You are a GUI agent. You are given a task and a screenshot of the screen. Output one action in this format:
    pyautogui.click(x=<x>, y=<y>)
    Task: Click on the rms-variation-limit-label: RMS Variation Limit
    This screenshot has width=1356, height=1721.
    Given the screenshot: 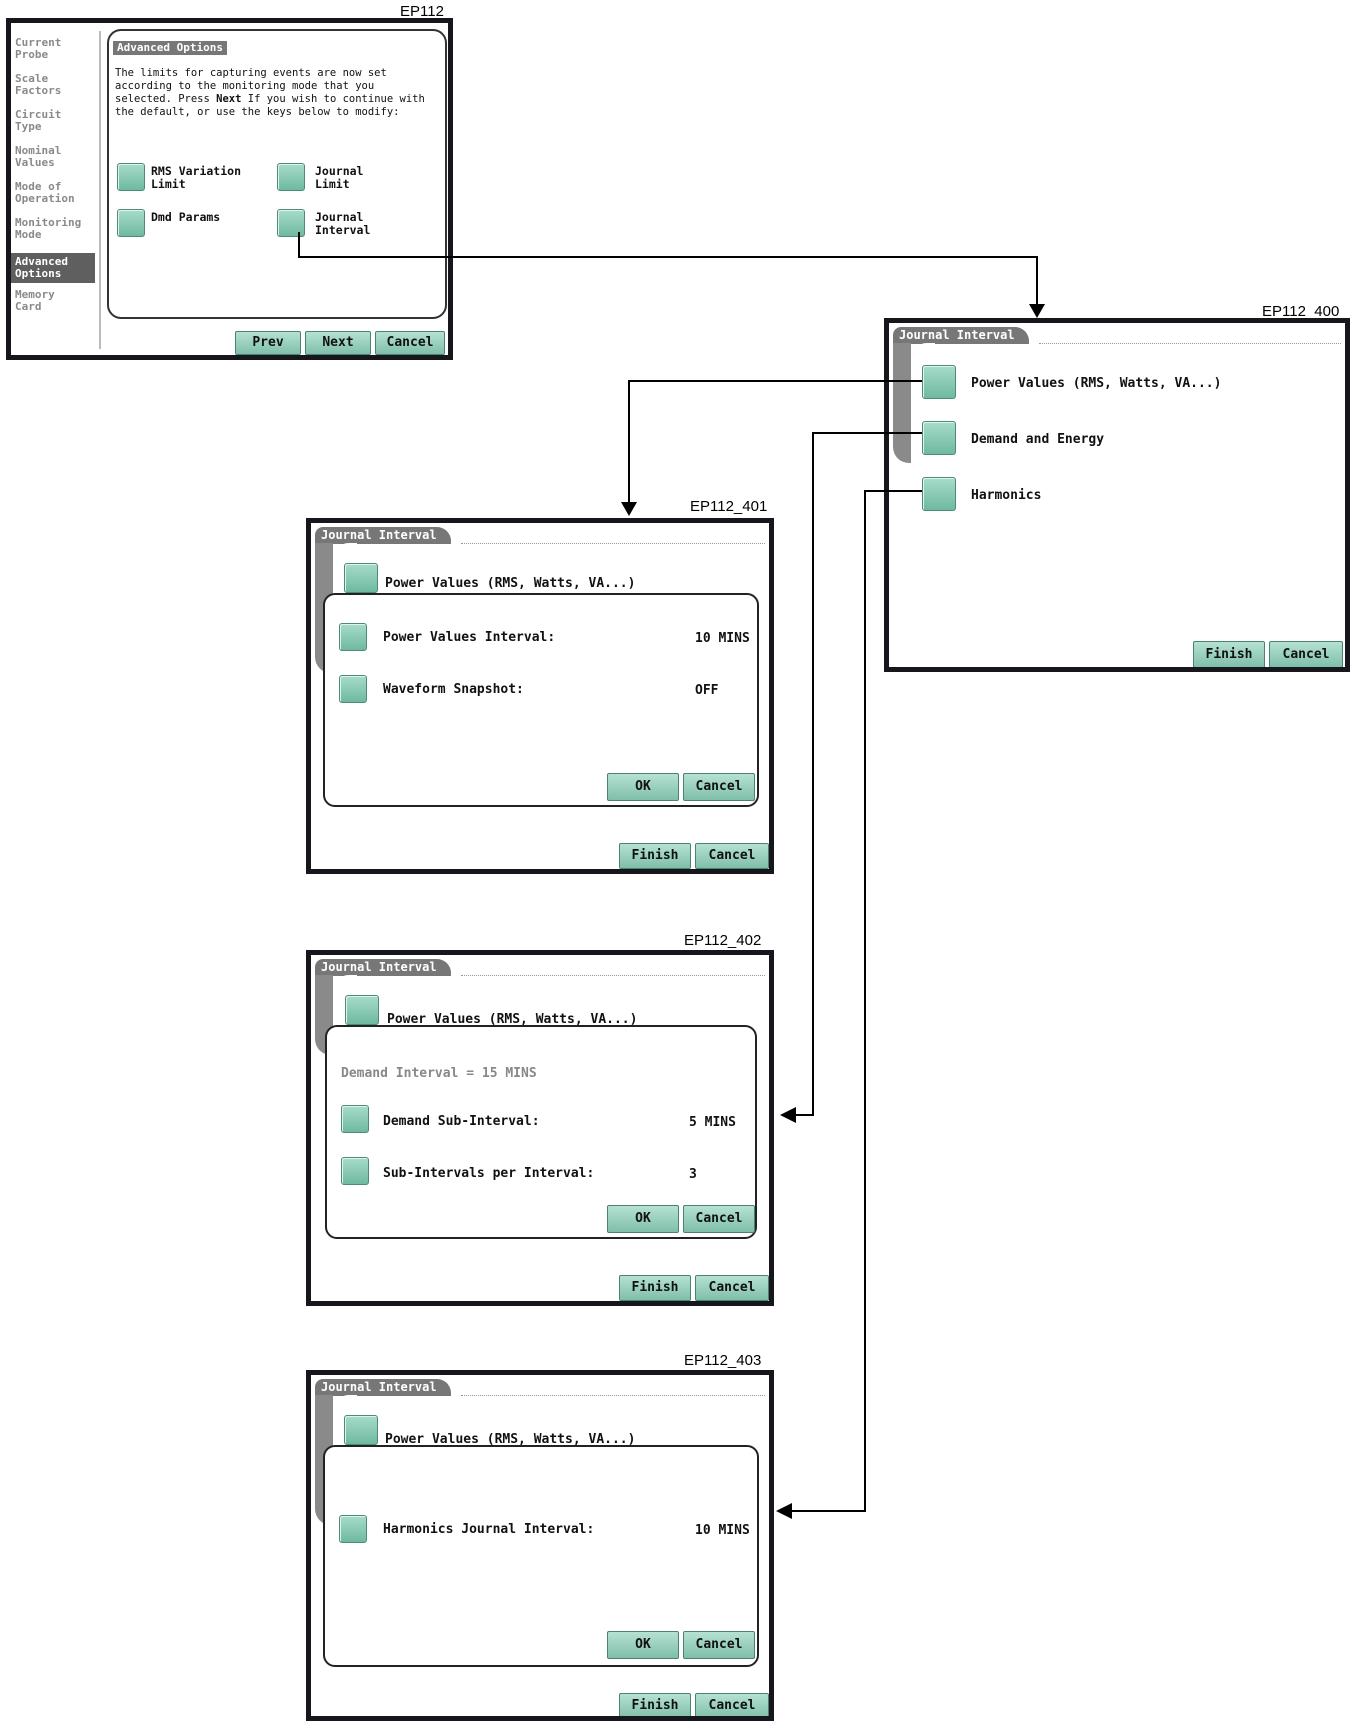 What is the action you would take?
    pyautogui.click(x=196, y=177)
    